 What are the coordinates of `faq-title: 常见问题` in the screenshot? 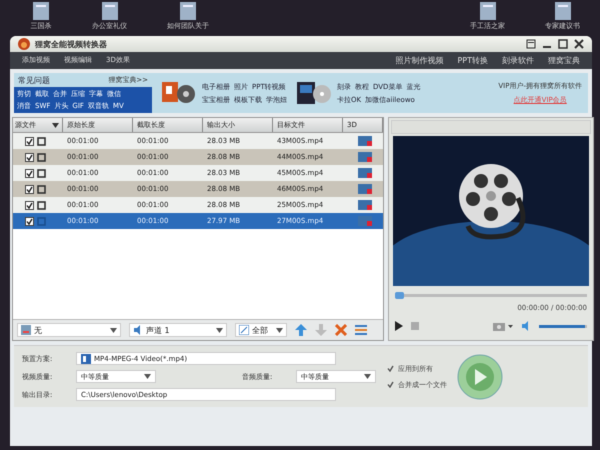 It's located at (34, 80).